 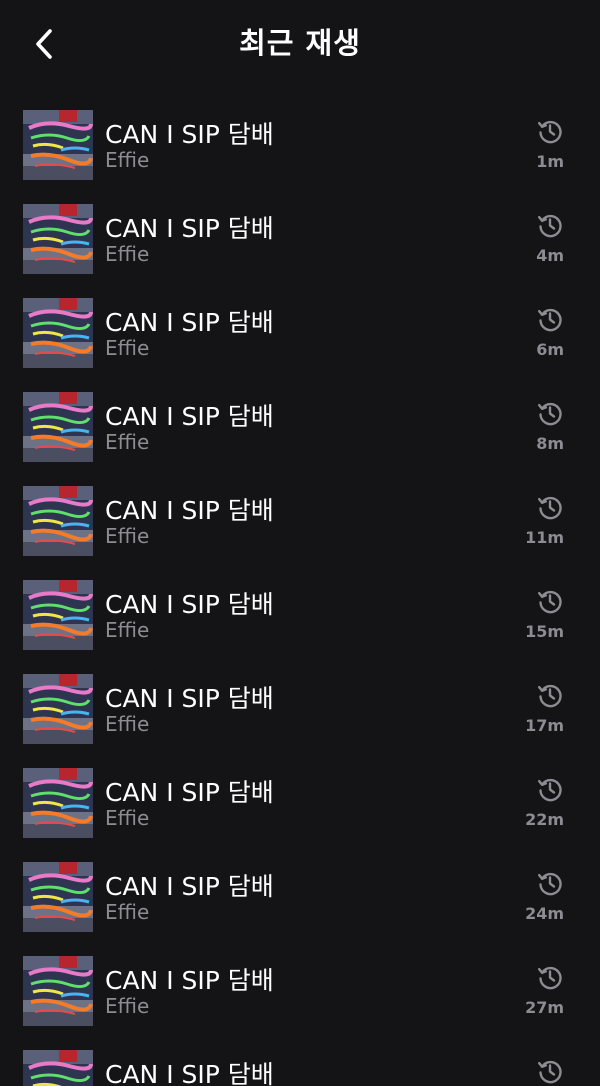 What do you see at coordinates (544, 631) in the screenshot?
I see `played-ago: 15m` at bounding box center [544, 631].